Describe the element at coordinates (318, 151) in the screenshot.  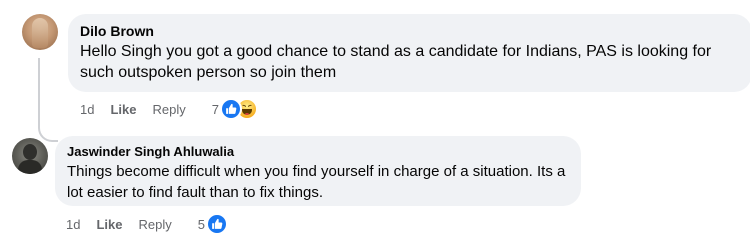
I see `comment-author: Jaswinder Singh Ahluwalia` at that location.